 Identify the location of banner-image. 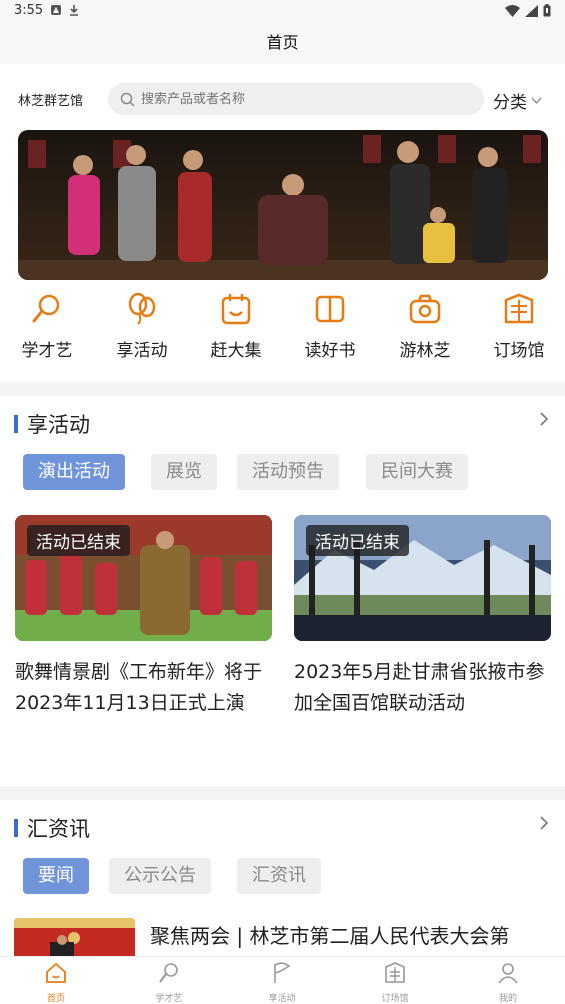
(283, 205).